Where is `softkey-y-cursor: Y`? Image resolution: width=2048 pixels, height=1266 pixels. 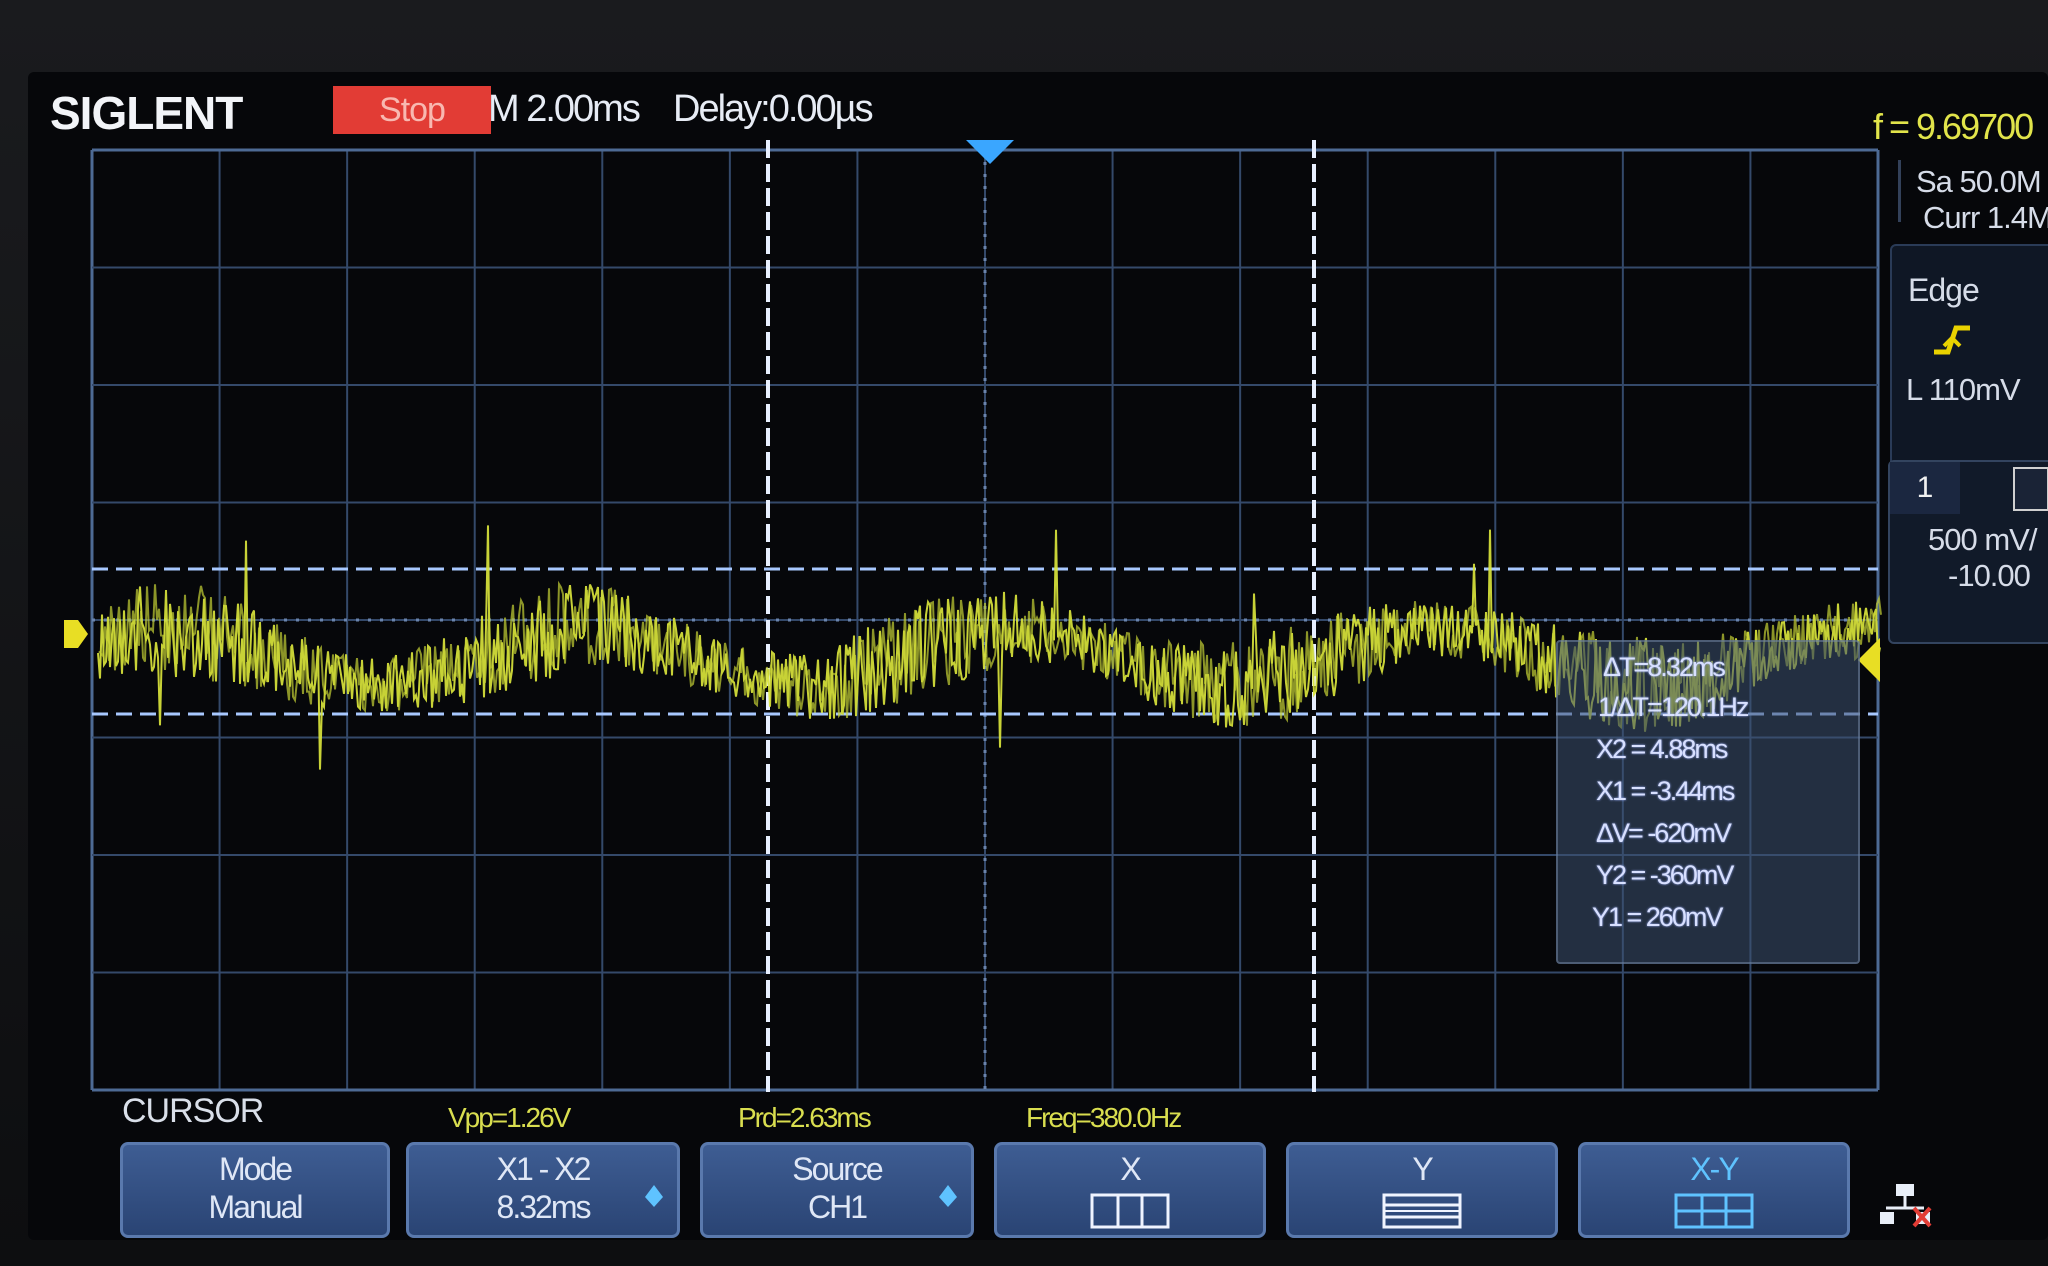
softkey-y-cursor: Y is located at coordinates (1422, 1190).